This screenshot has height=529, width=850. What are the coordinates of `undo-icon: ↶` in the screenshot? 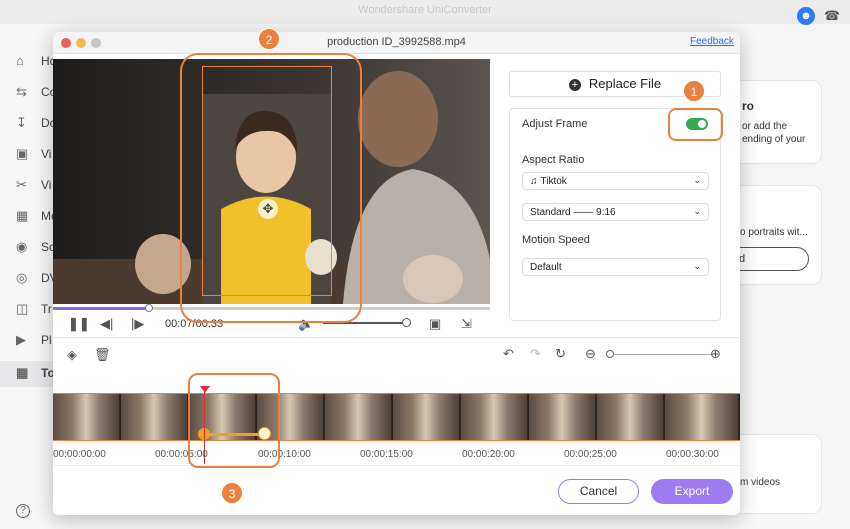 It's located at (508, 354).